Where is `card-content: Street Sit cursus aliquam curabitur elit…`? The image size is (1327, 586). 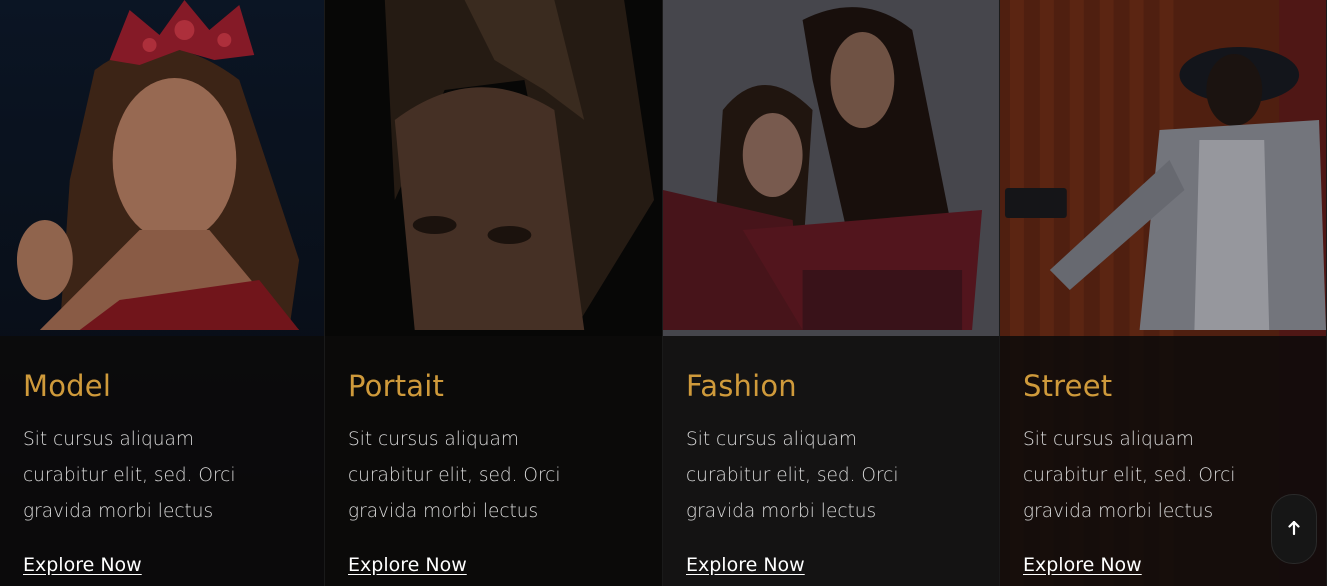 card-content: Street Sit cursus aliquam curabitur elit… is located at coordinates (1165, 471).